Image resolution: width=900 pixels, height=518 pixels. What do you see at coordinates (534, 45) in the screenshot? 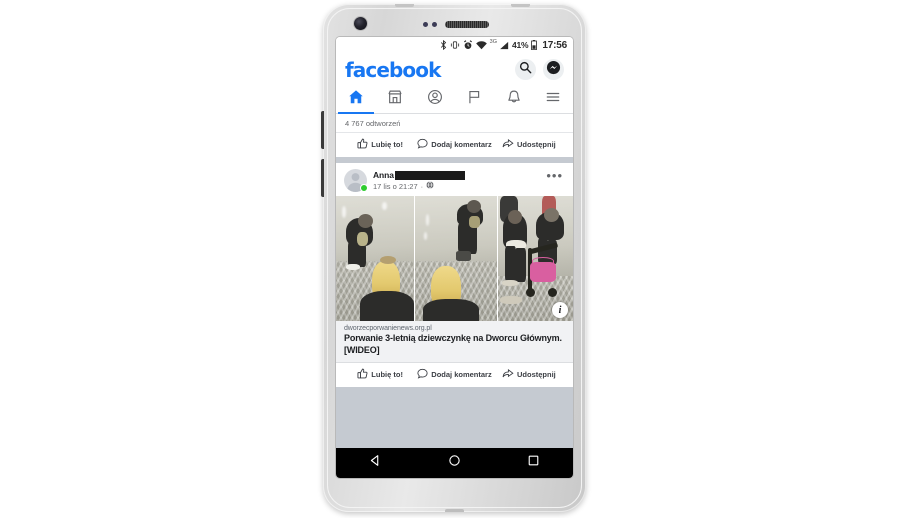
I see `battery-icon` at bounding box center [534, 45].